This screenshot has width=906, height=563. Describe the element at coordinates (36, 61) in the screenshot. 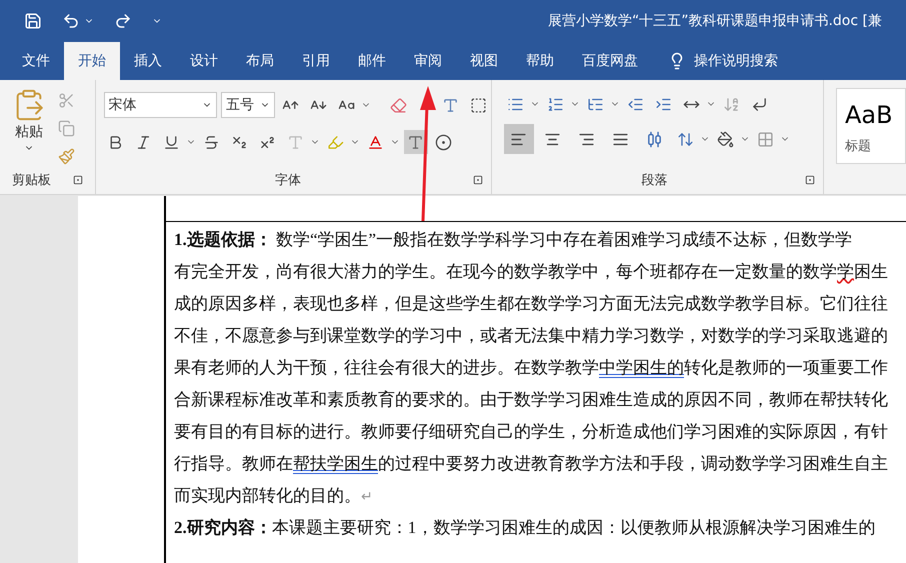

I see `ribbon-tab: 文件` at that location.